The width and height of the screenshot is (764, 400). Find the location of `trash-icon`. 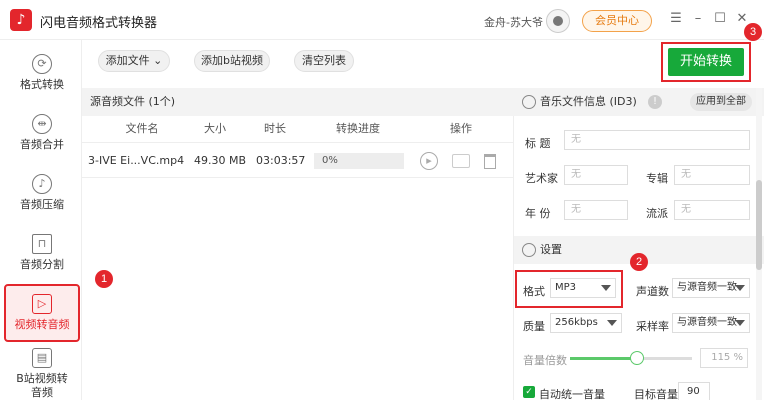

trash-icon is located at coordinates (490, 161).